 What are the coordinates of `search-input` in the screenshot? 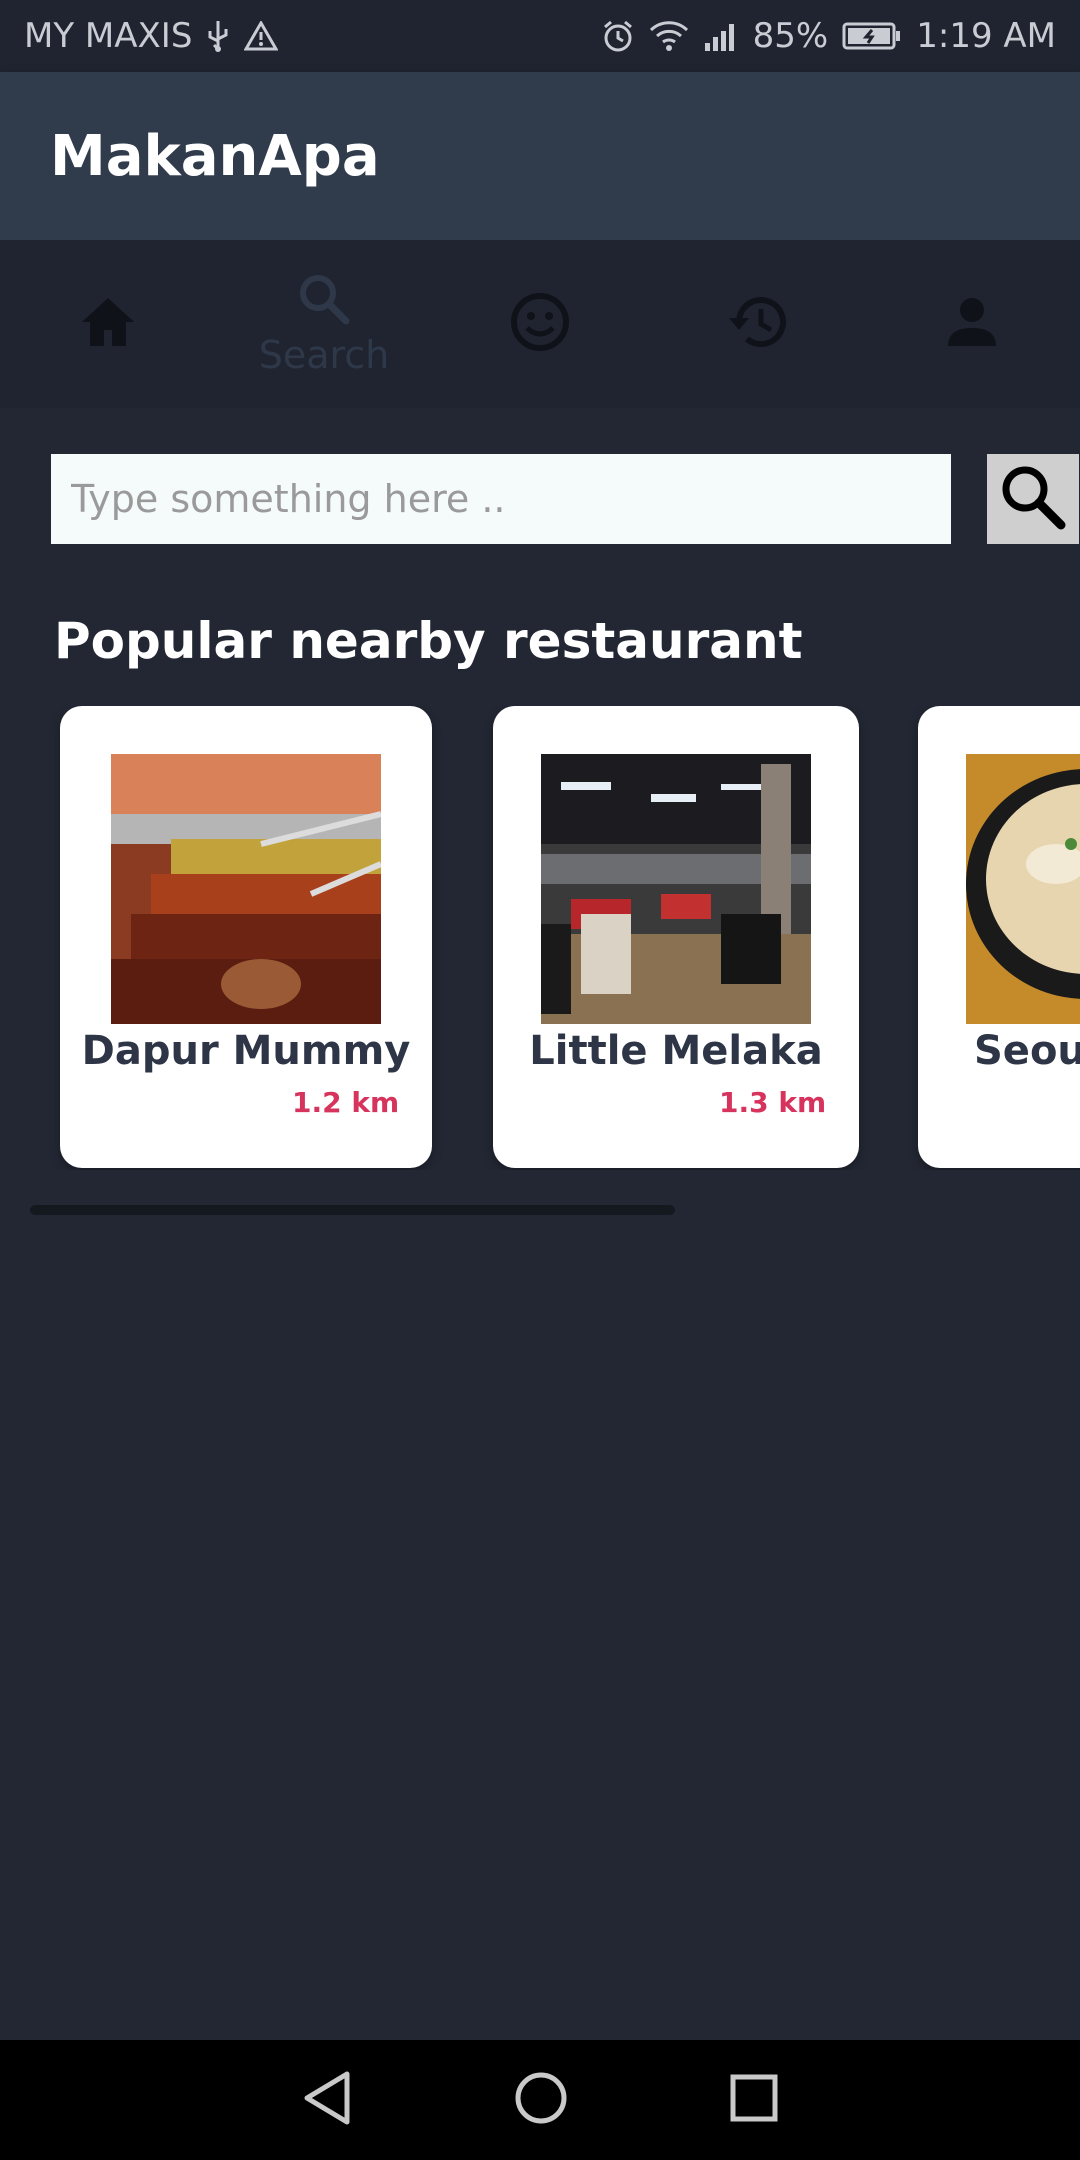 It's located at (501, 499).